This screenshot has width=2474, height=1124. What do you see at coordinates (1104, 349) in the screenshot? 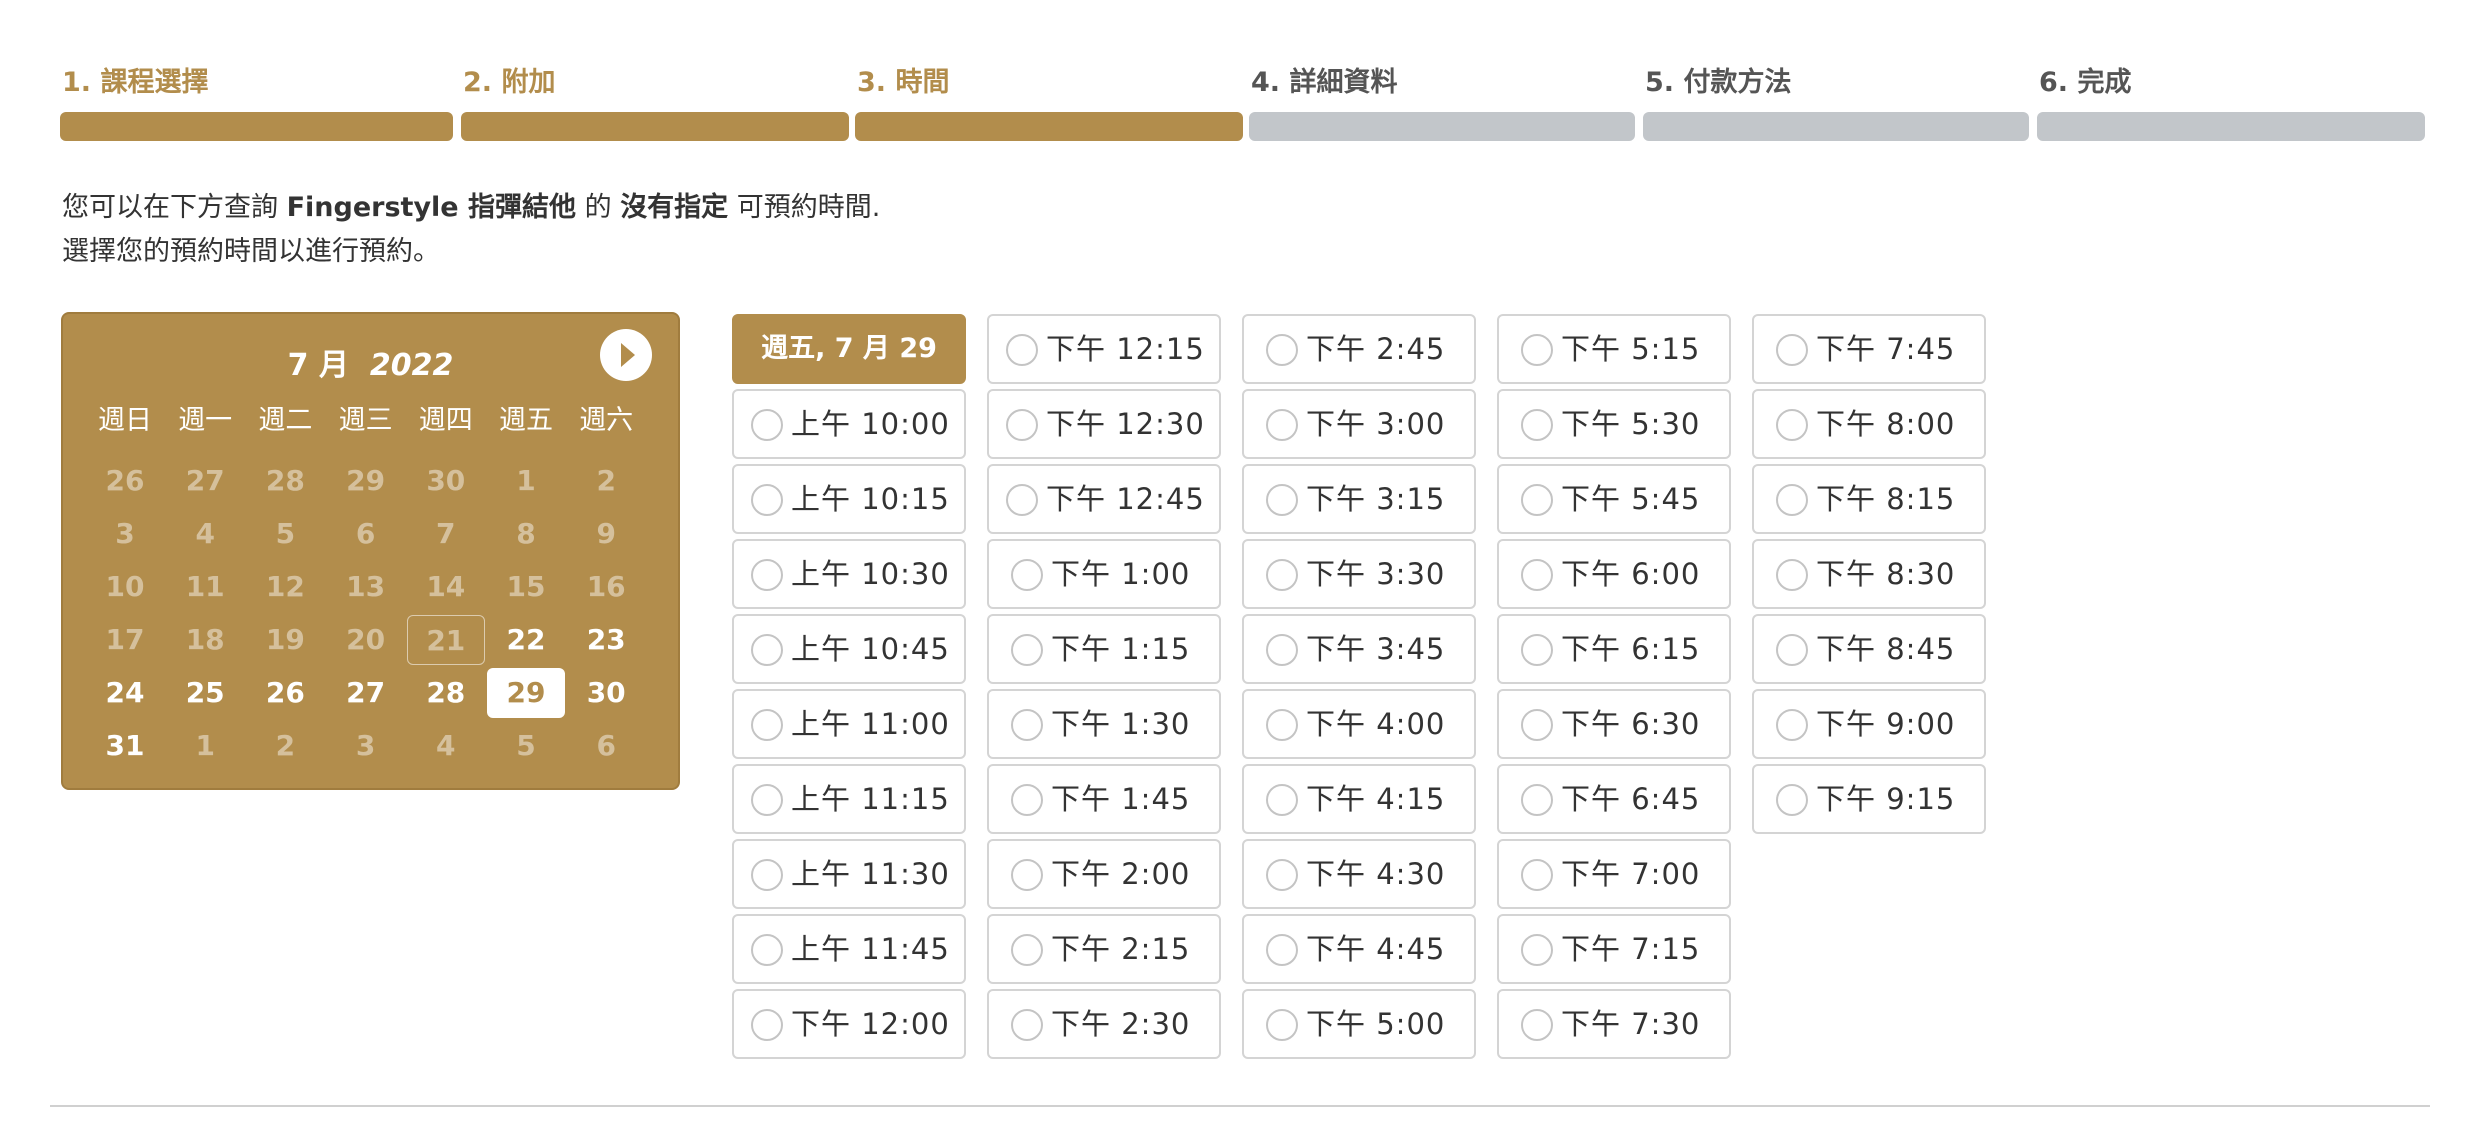
I see `time-slot: 下午 12:15` at bounding box center [1104, 349].